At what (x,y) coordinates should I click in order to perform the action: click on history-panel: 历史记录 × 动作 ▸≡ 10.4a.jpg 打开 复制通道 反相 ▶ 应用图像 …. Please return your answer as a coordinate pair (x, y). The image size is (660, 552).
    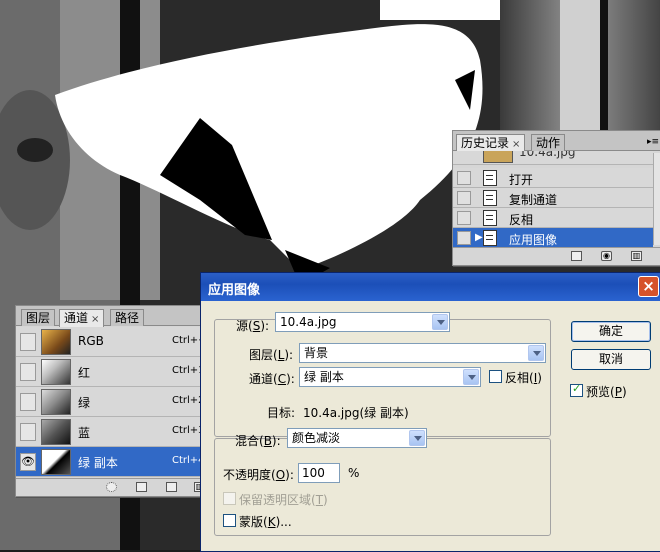
    Looking at the image, I should click on (556, 198).